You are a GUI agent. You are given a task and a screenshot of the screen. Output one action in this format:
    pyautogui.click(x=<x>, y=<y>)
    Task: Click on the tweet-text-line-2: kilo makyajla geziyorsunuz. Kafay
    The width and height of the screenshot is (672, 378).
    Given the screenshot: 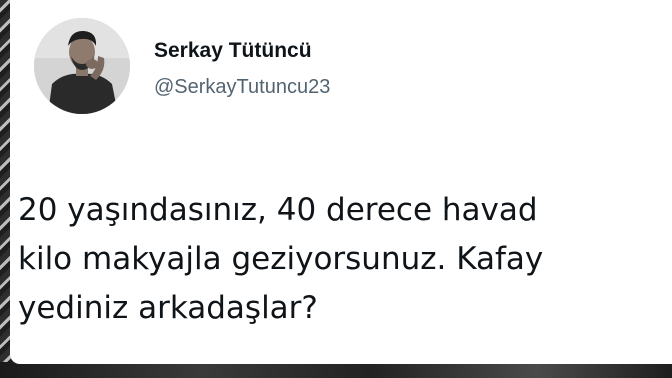 What is the action you would take?
    pyautogui.click(x=281, y=259)
    